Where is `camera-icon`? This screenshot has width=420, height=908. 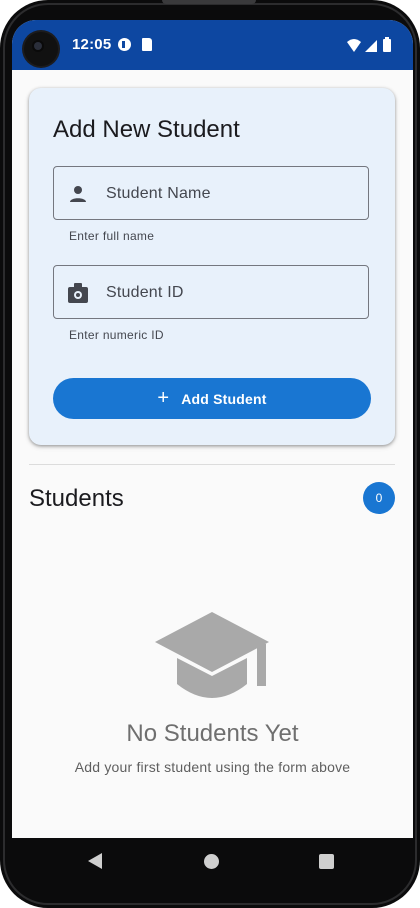 camera-icon is located at coordinates (41, 49).